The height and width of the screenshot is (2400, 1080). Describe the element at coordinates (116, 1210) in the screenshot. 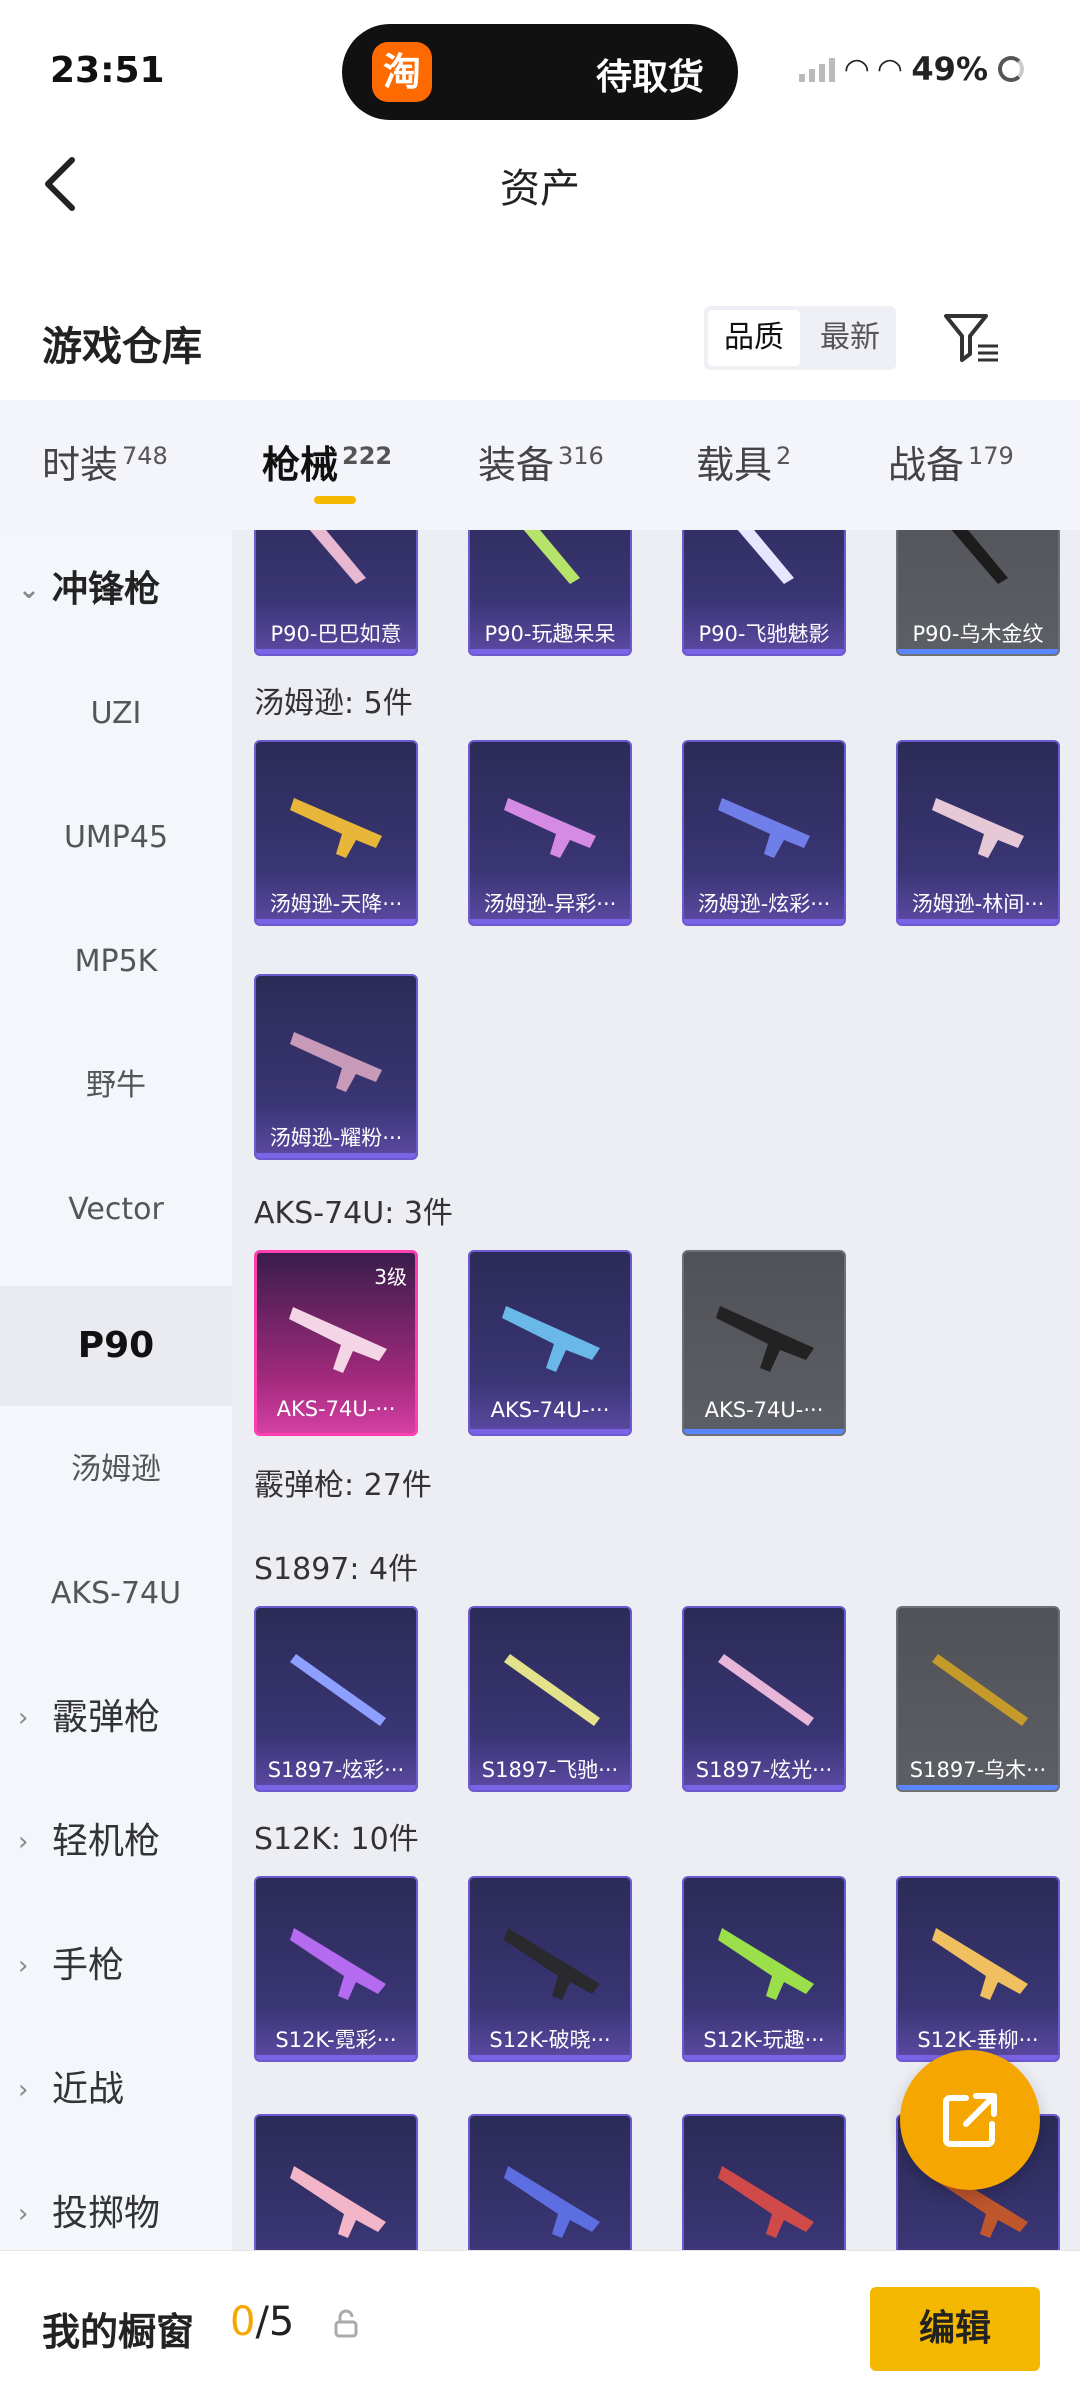

I see `sidebar-item-vector: Vector` at that location.